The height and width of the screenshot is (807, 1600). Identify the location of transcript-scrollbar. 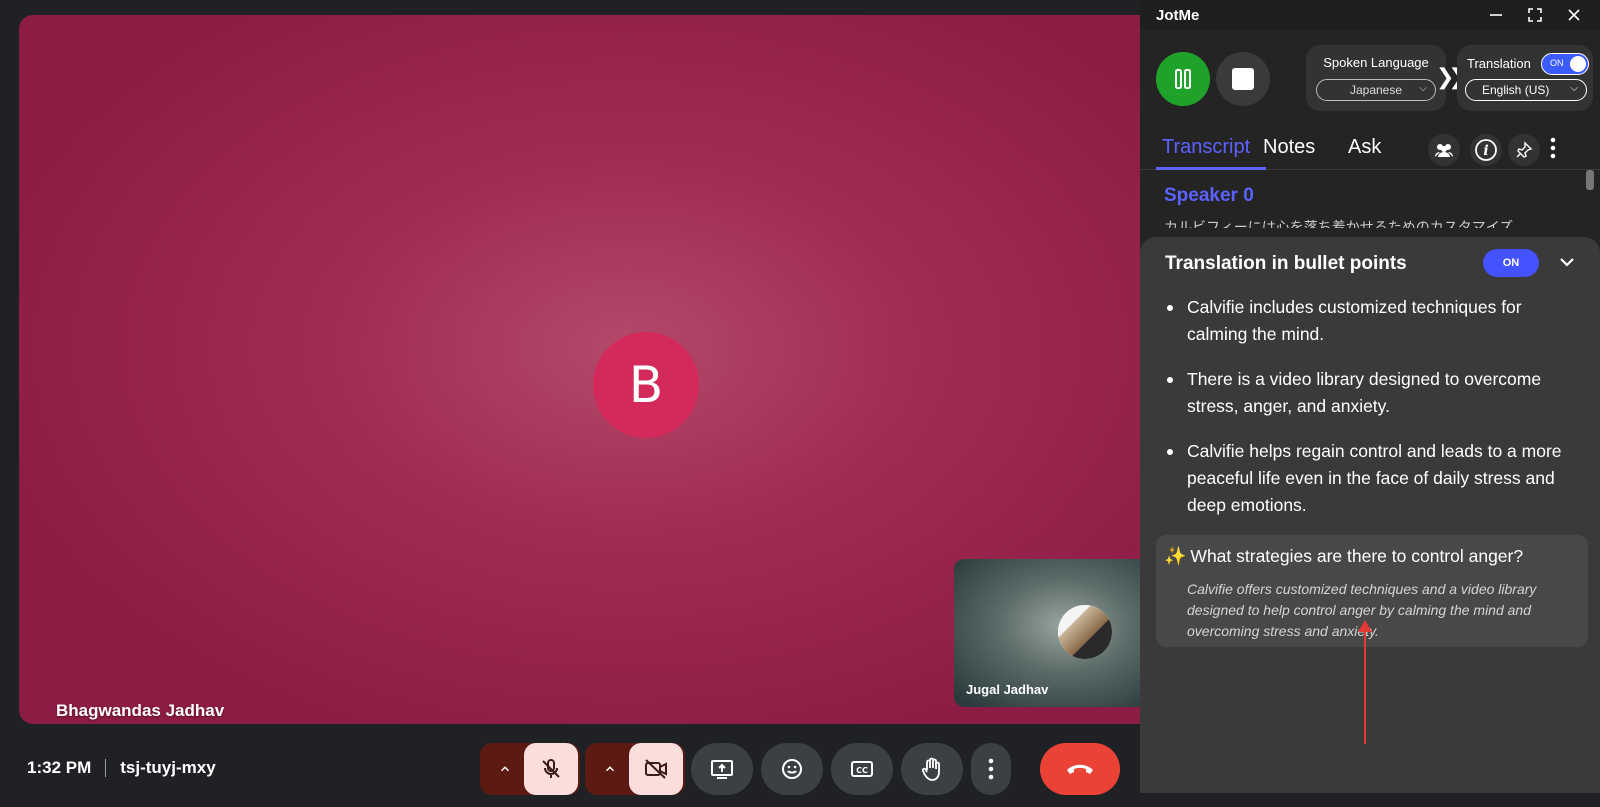
(1590, 180).